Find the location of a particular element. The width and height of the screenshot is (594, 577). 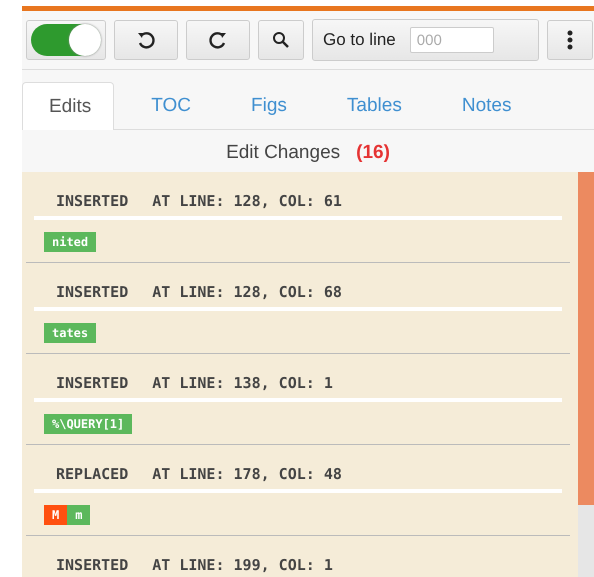

undo-icon is located at coordinates (146, 40).